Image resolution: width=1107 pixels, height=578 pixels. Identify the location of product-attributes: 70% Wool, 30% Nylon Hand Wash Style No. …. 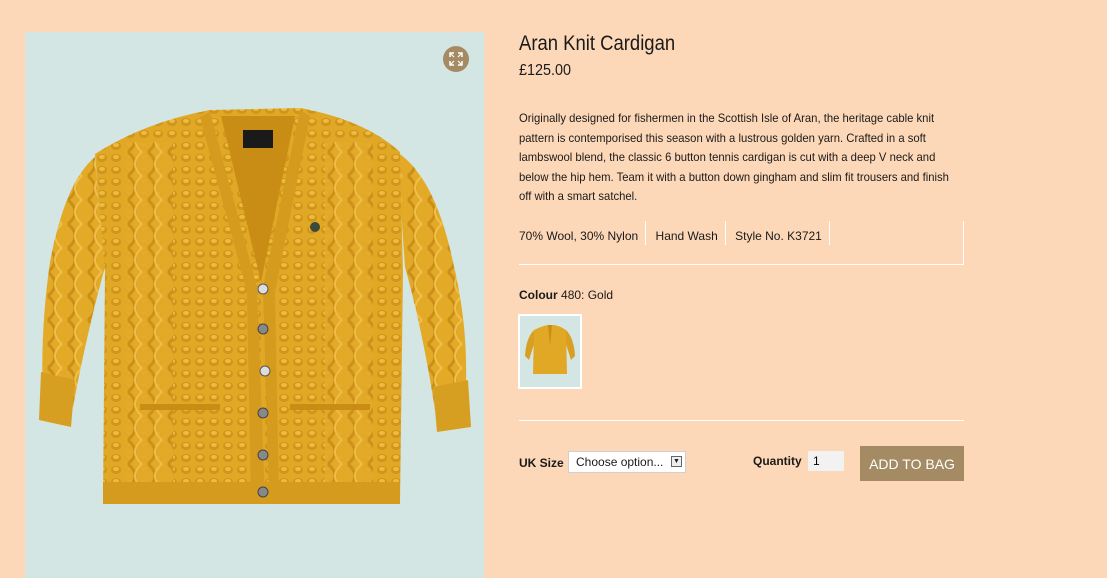
(741, 243).